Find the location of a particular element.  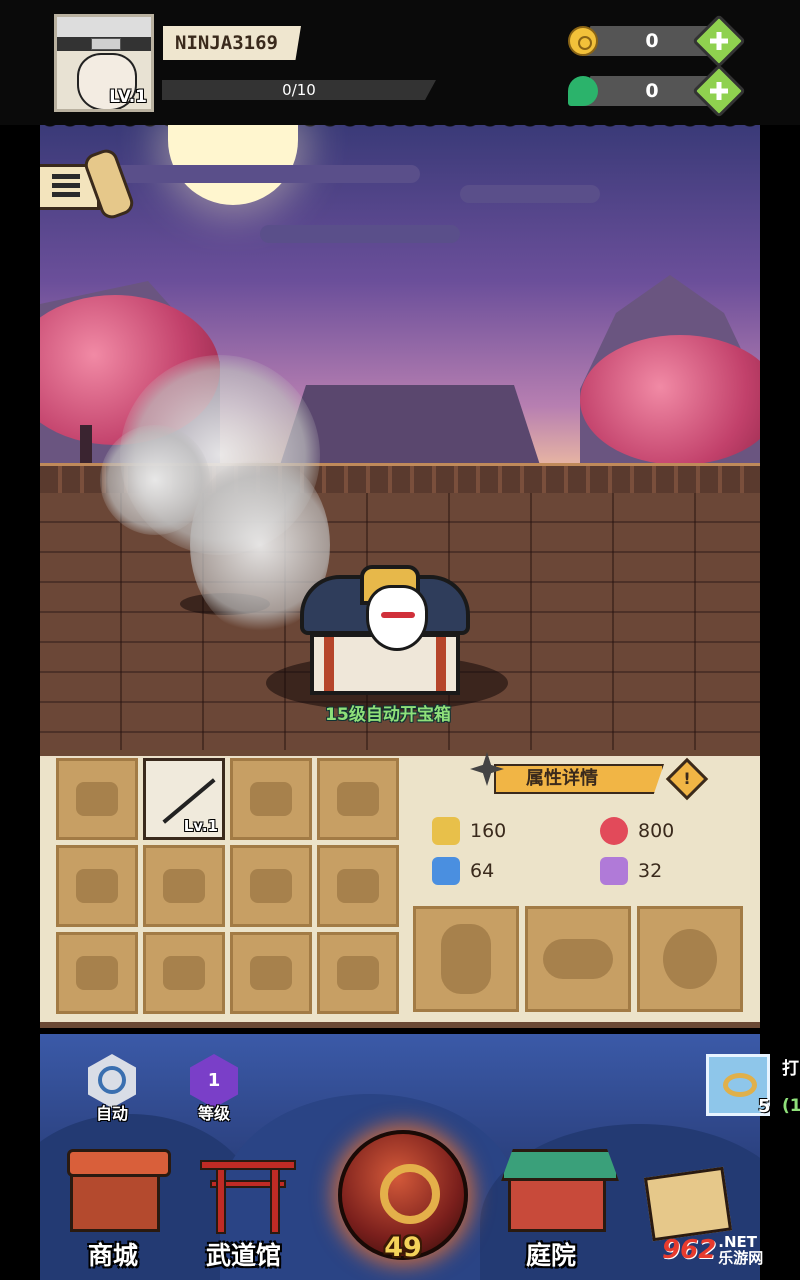

courtyard-building-icon is located at coordinates (557, 1202).